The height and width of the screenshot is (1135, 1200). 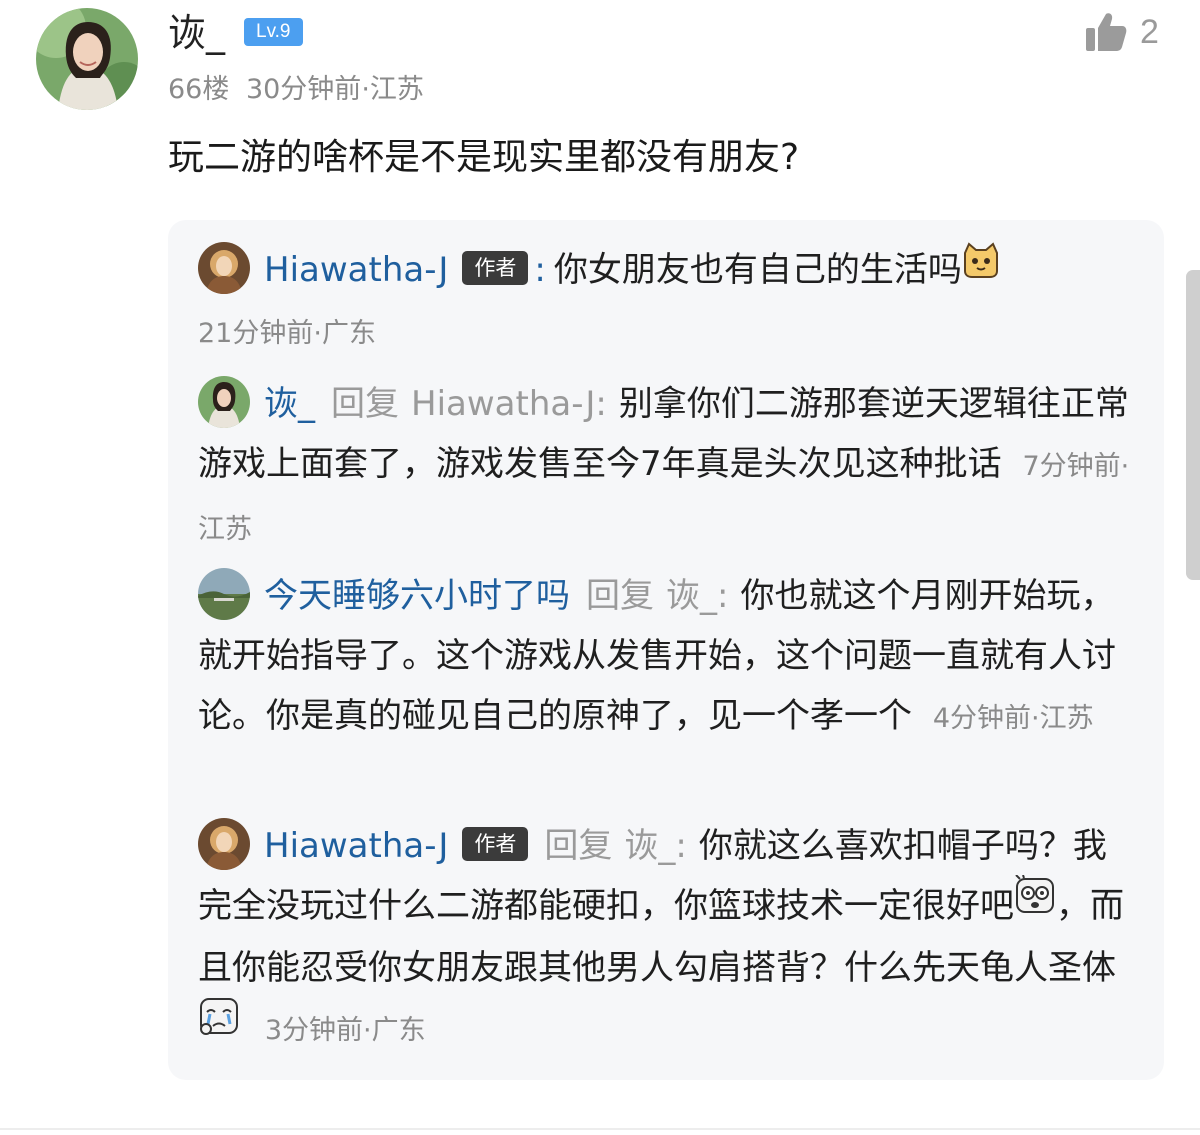 I want to click on floor-number: 66楼, so click(x=199, y=89).